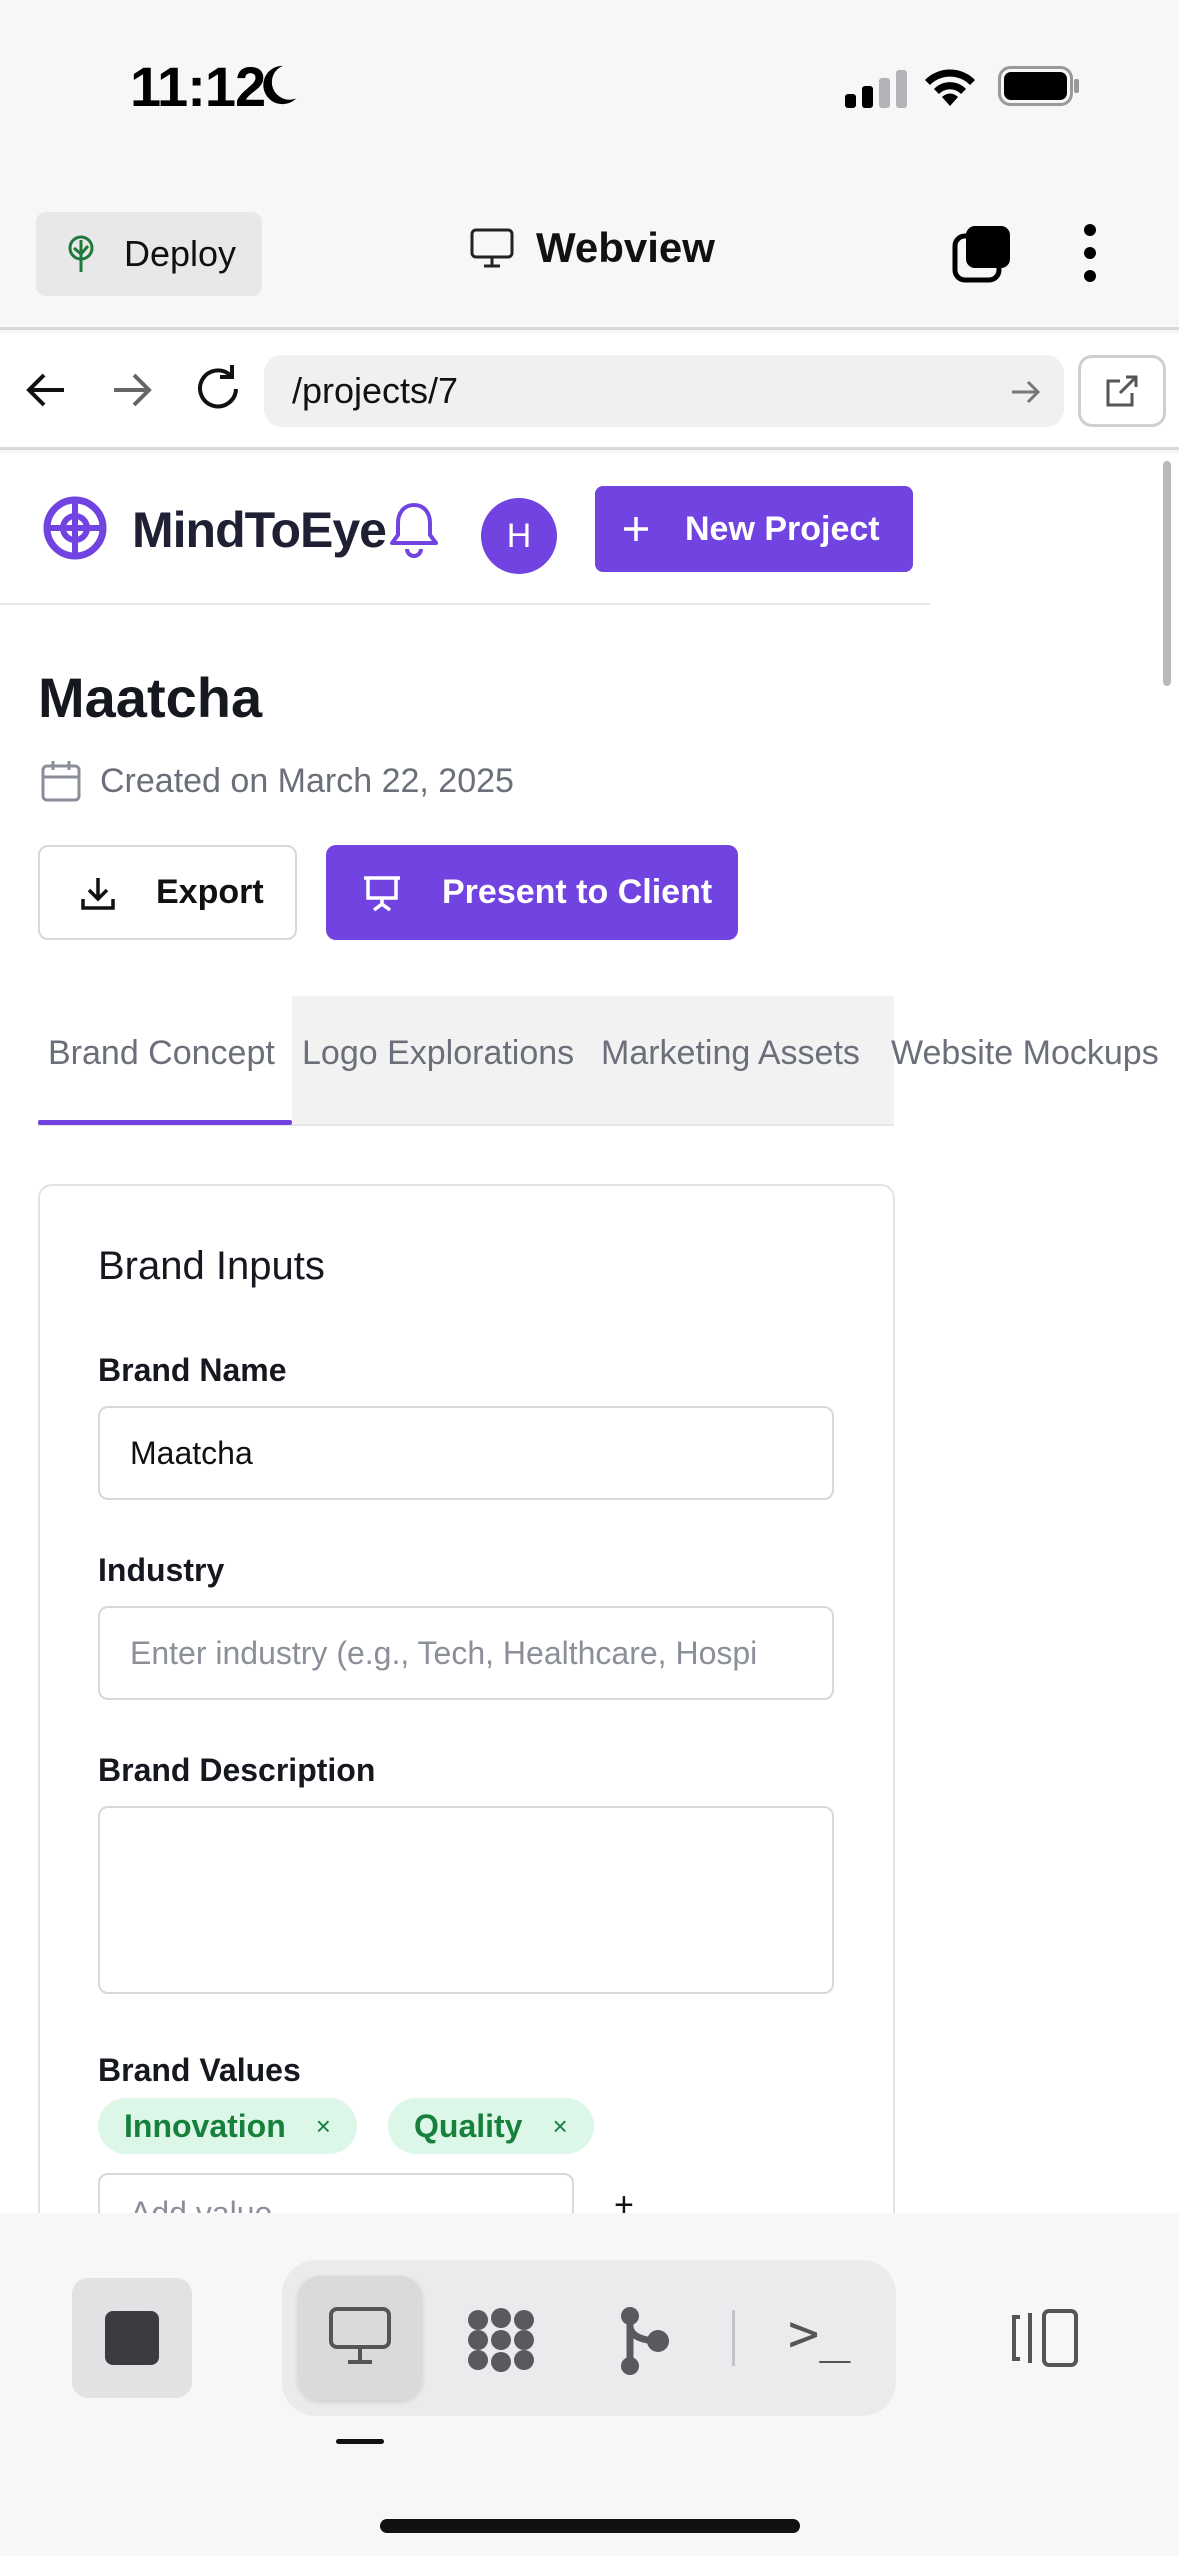 The height and width of the screenshot is (2556, 1179). I want to click on bell-icon, so click(414, 529).